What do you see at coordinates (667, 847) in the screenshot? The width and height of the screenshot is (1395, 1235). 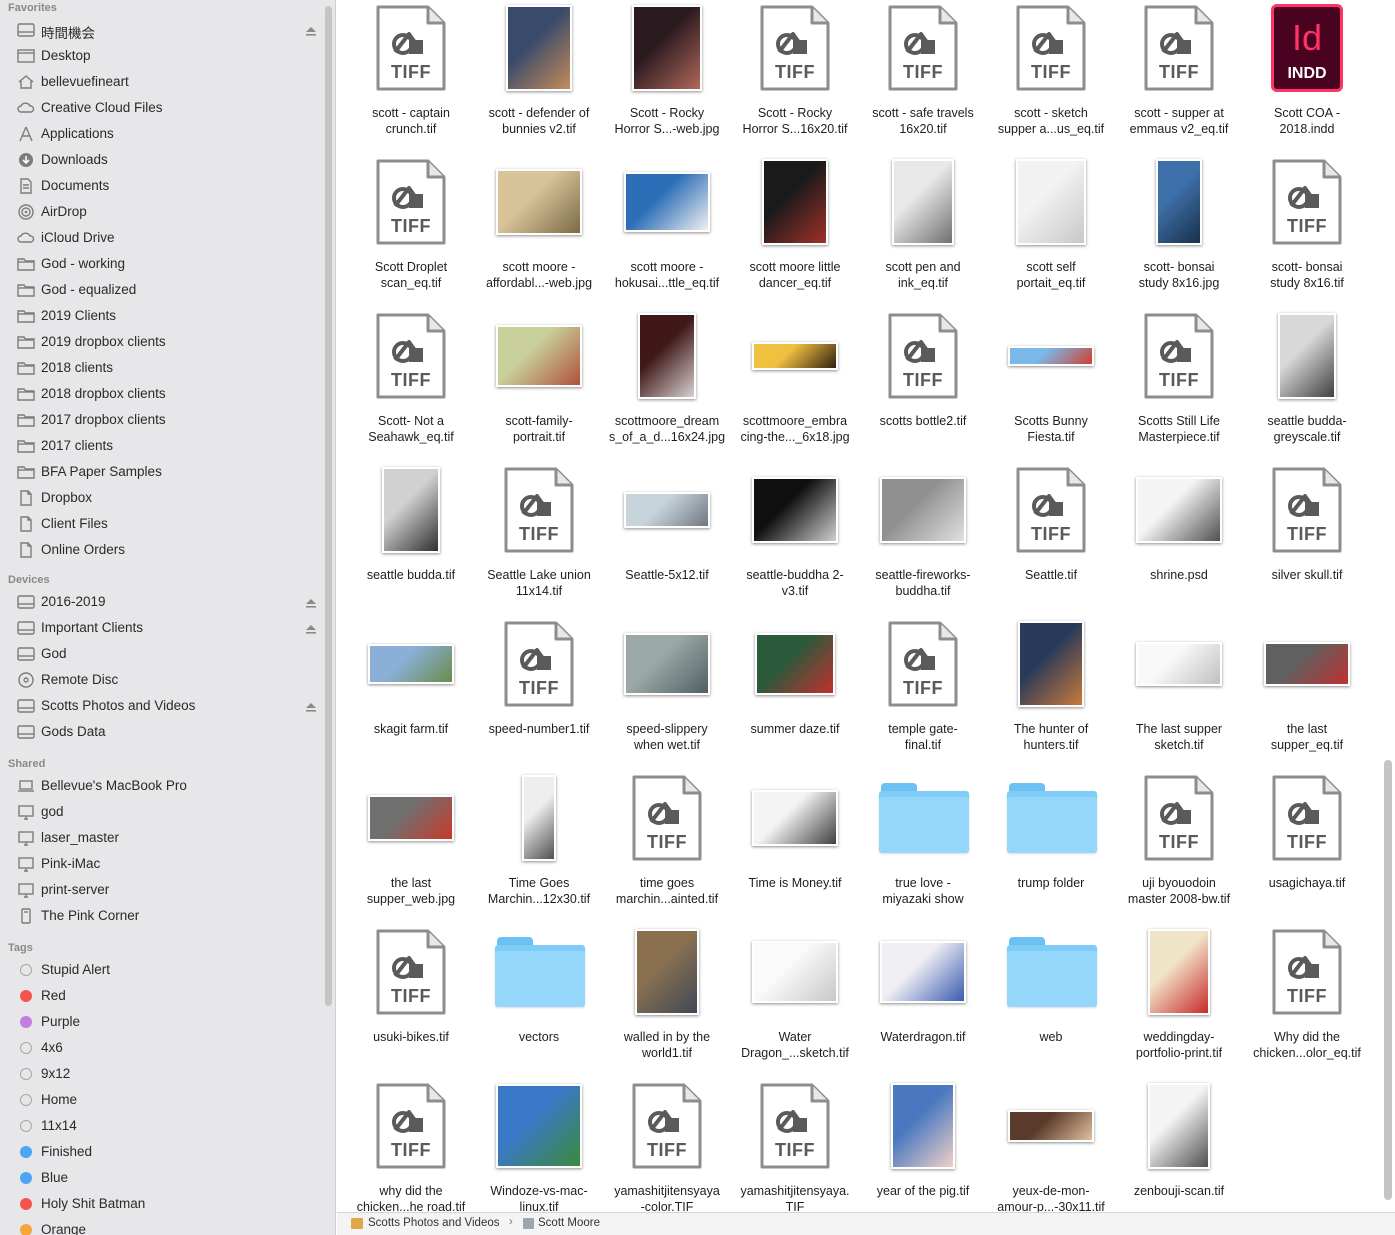 I see `file-item: TIFF time goes marchin...ainted.tif` at bounding box center [667, 847].